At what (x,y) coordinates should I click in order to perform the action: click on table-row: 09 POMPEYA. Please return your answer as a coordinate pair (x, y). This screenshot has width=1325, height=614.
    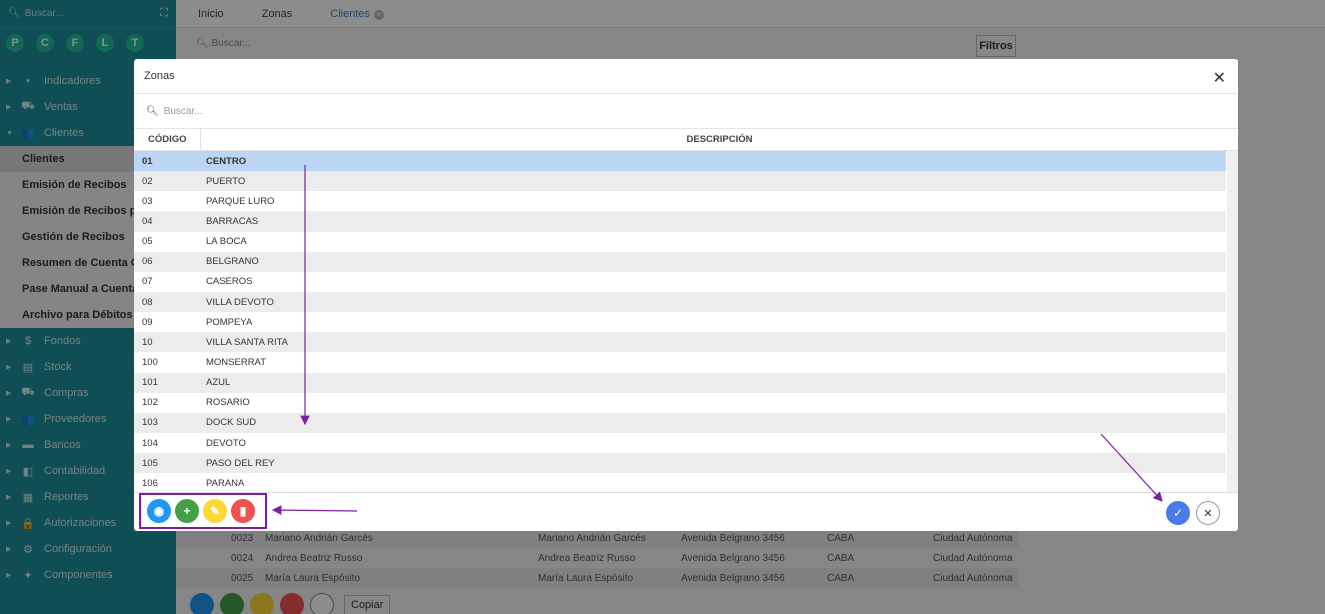
    Looking at the image, I should click on (680, 322).